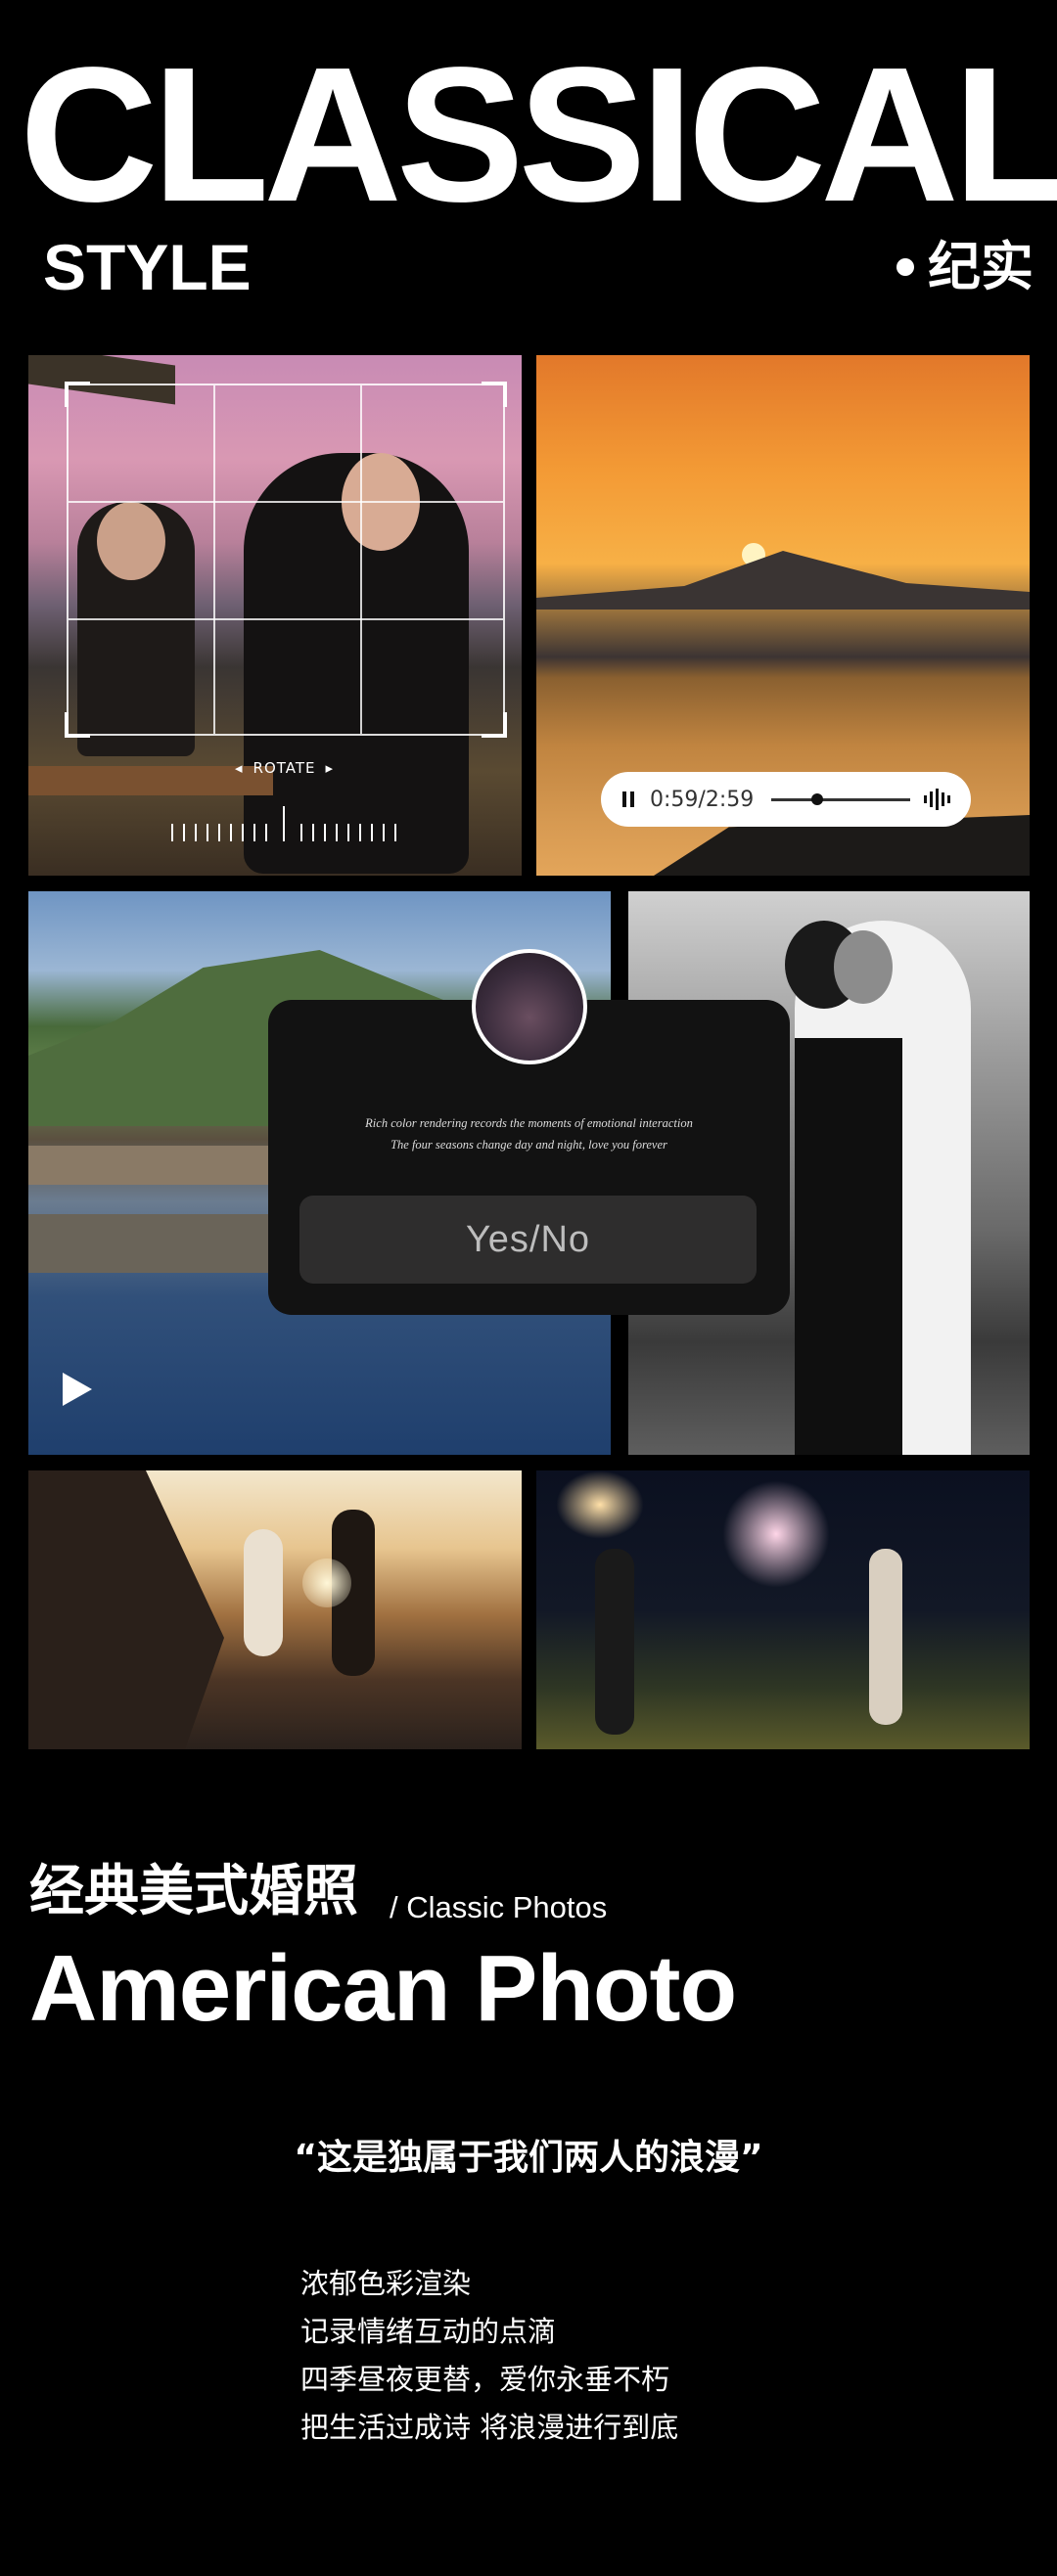  I want to click on sparkler-right, so click(776, 1534).